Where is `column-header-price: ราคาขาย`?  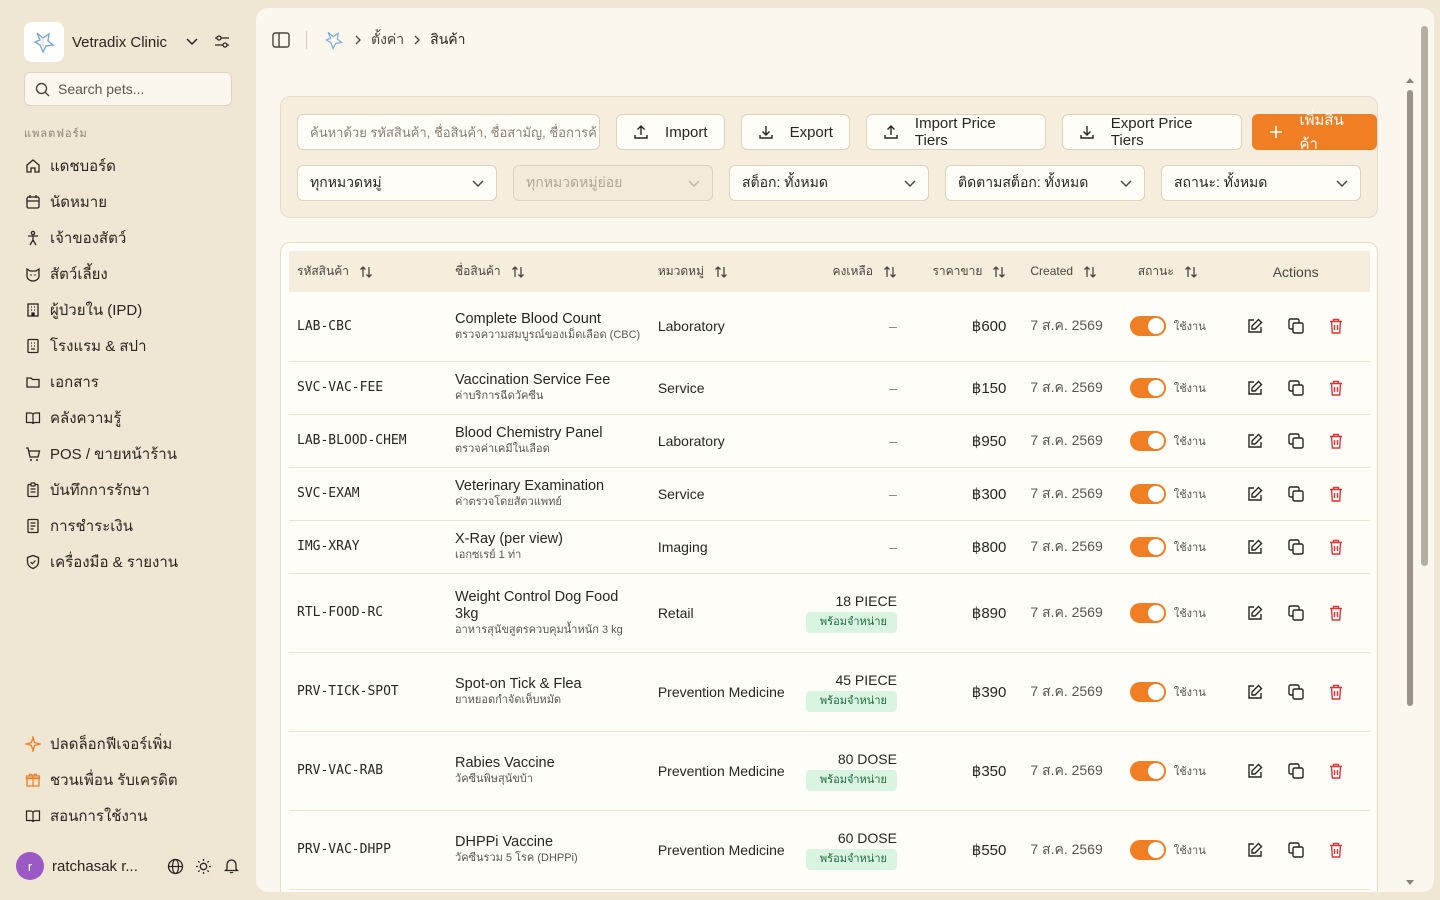 column-header-price: ราคาขาย is located at coordinates (959, 271).